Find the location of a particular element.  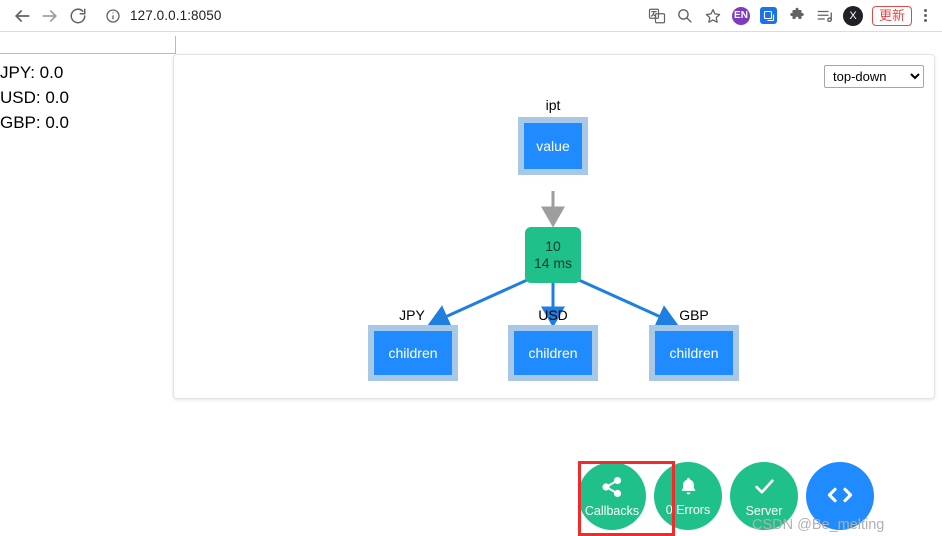

server-fab-label: Server is located at coordinates (764, 511).